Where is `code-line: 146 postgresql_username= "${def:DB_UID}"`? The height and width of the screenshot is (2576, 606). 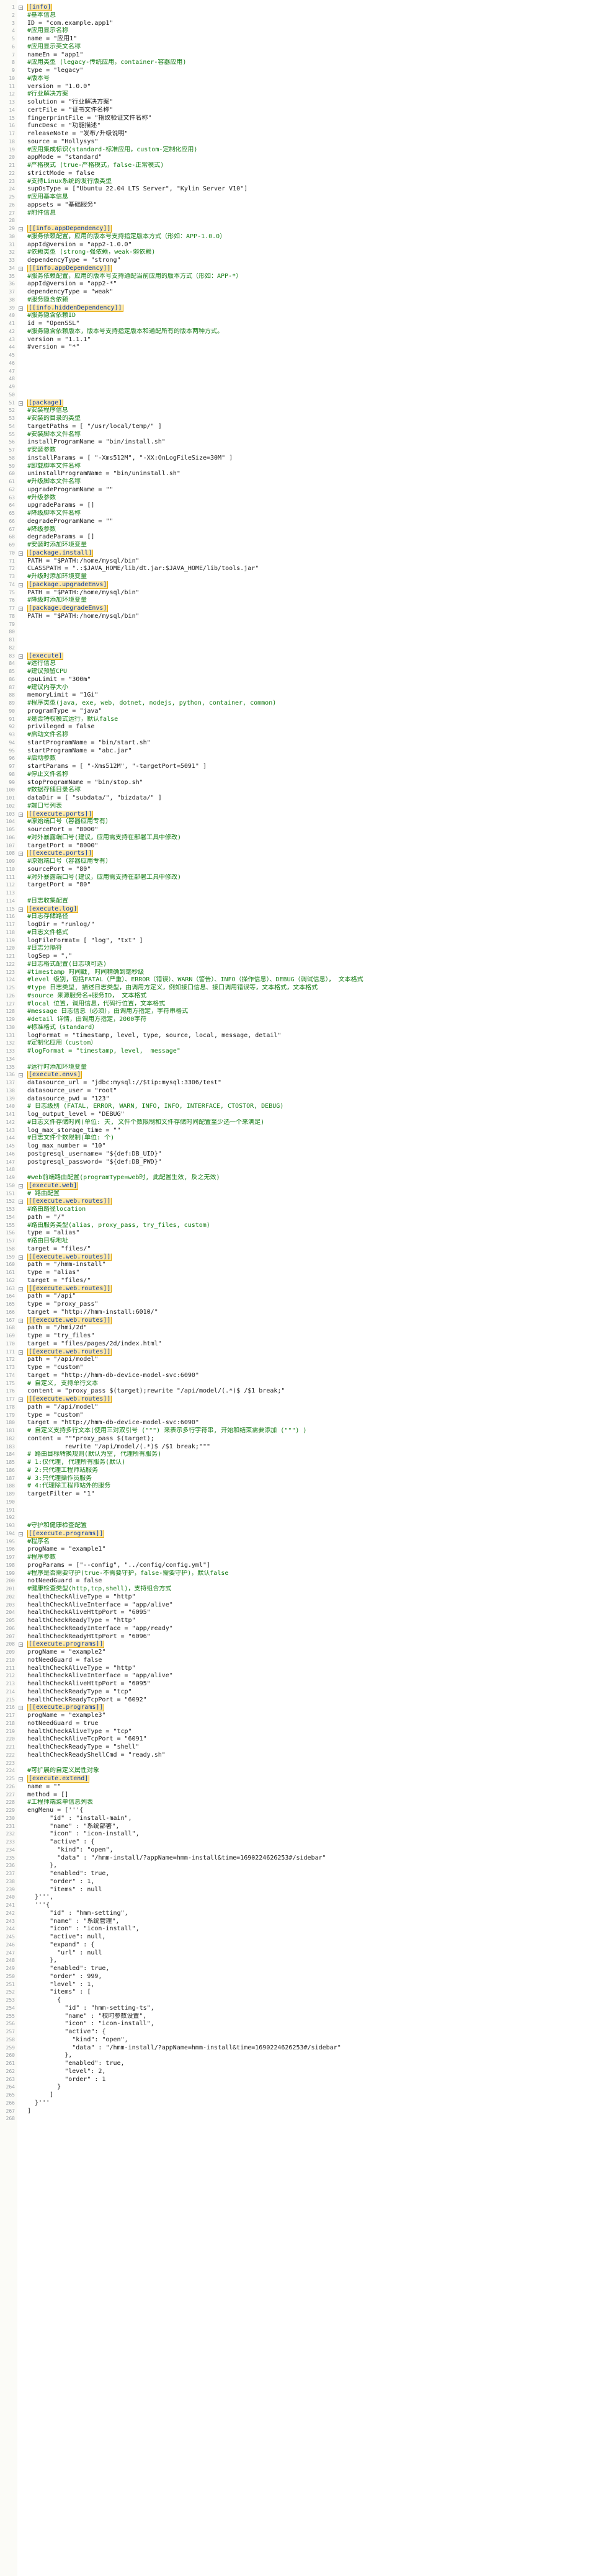
code-line: 146 postgresql_username= "${def:DB_UID}" is located at coordinates (303, 1155).